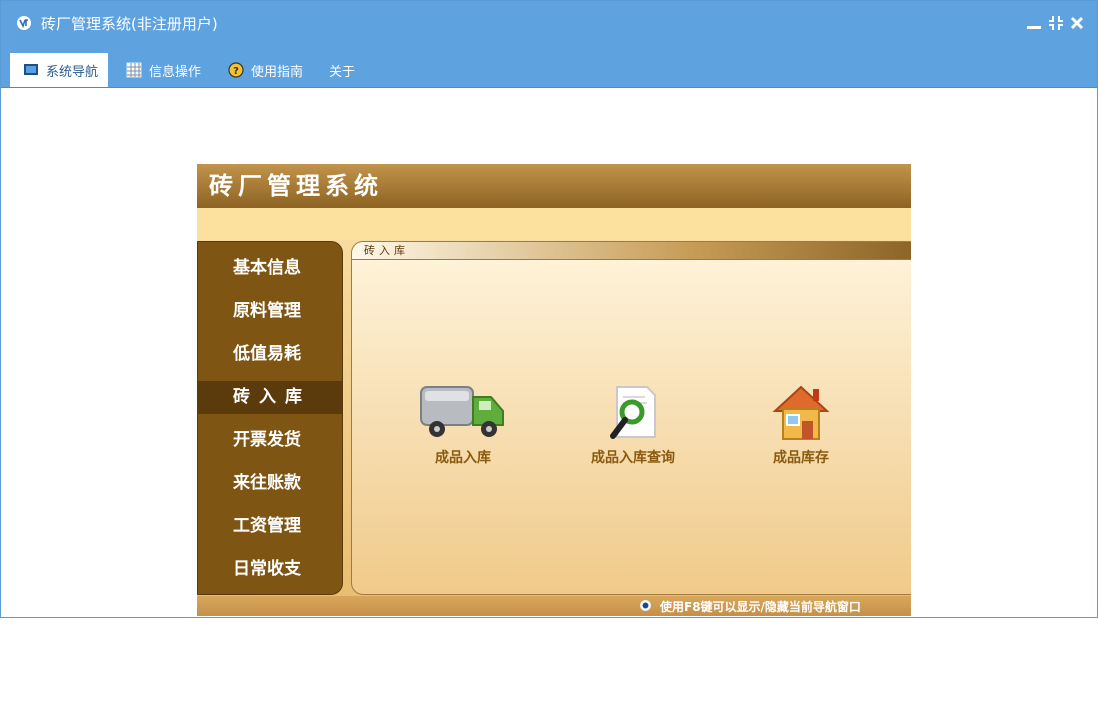  Describe the element at coordinates (270, 418) in the screenshot. I see `sidebar: 基本信息 原料管理 低值易耗 砖入库 开票发货 来往账款 工资管理 日常收支` at that location.